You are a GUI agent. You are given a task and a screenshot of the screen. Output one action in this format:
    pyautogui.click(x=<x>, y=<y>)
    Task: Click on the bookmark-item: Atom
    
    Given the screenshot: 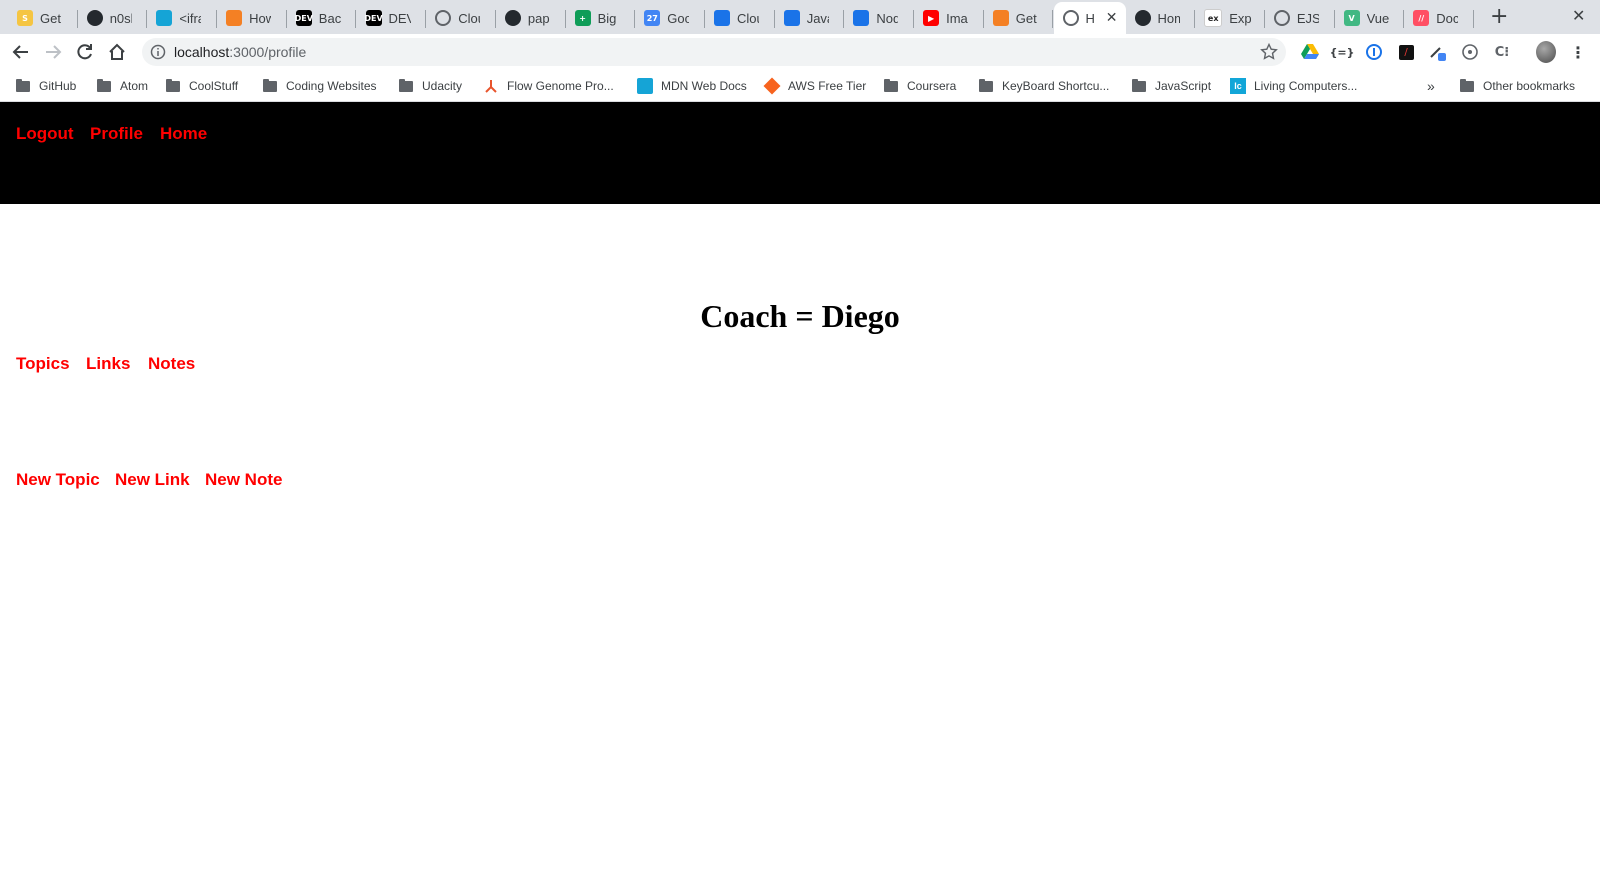 What is the action you would take?
    pyautogui.click(x=122, y=86)
    